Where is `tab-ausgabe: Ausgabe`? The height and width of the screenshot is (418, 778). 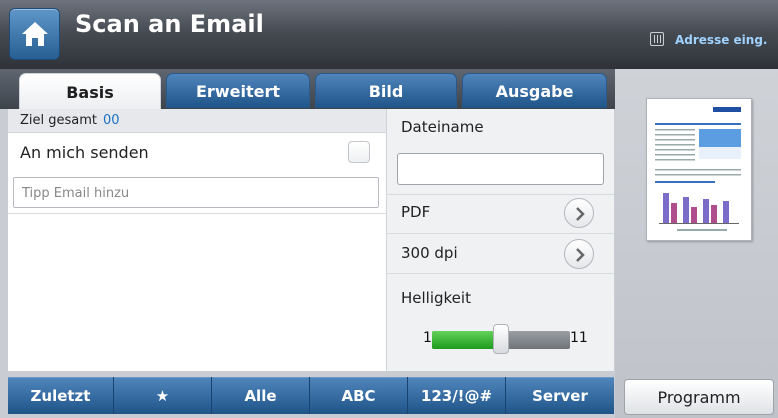
tab-ausgabe: Ausgabe is located at coordinates (534, 90).